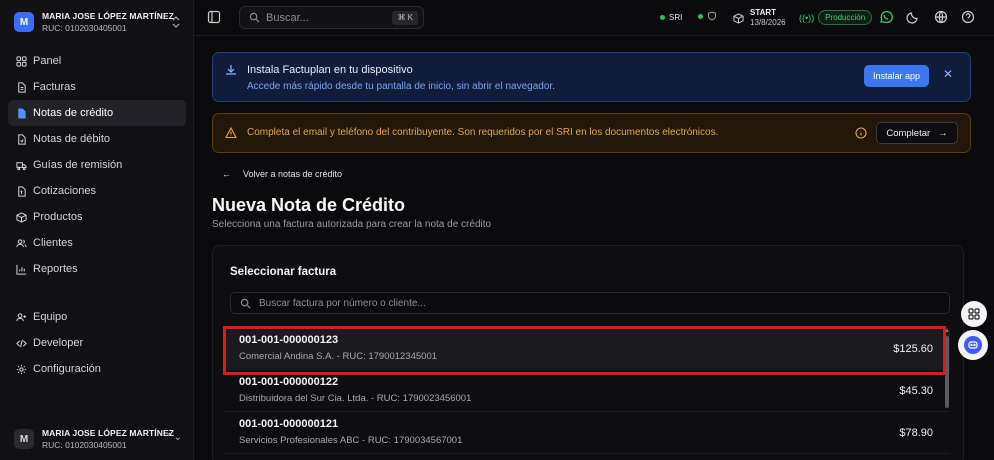  Describe the element at coordinates (676, 17) in the screenshot. I see `sri-label: SRI` at that location.